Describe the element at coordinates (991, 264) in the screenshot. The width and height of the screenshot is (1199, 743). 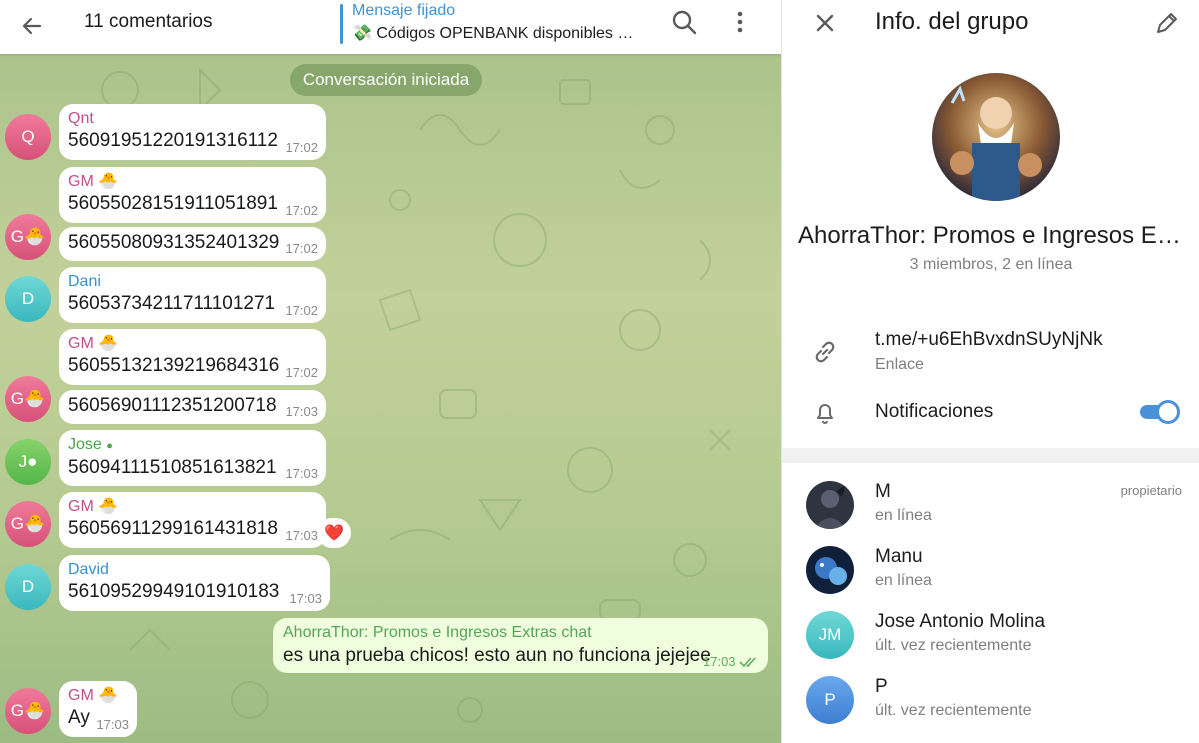
I see `group-members-summary: 3 miembros, 2 en línea` at that location.